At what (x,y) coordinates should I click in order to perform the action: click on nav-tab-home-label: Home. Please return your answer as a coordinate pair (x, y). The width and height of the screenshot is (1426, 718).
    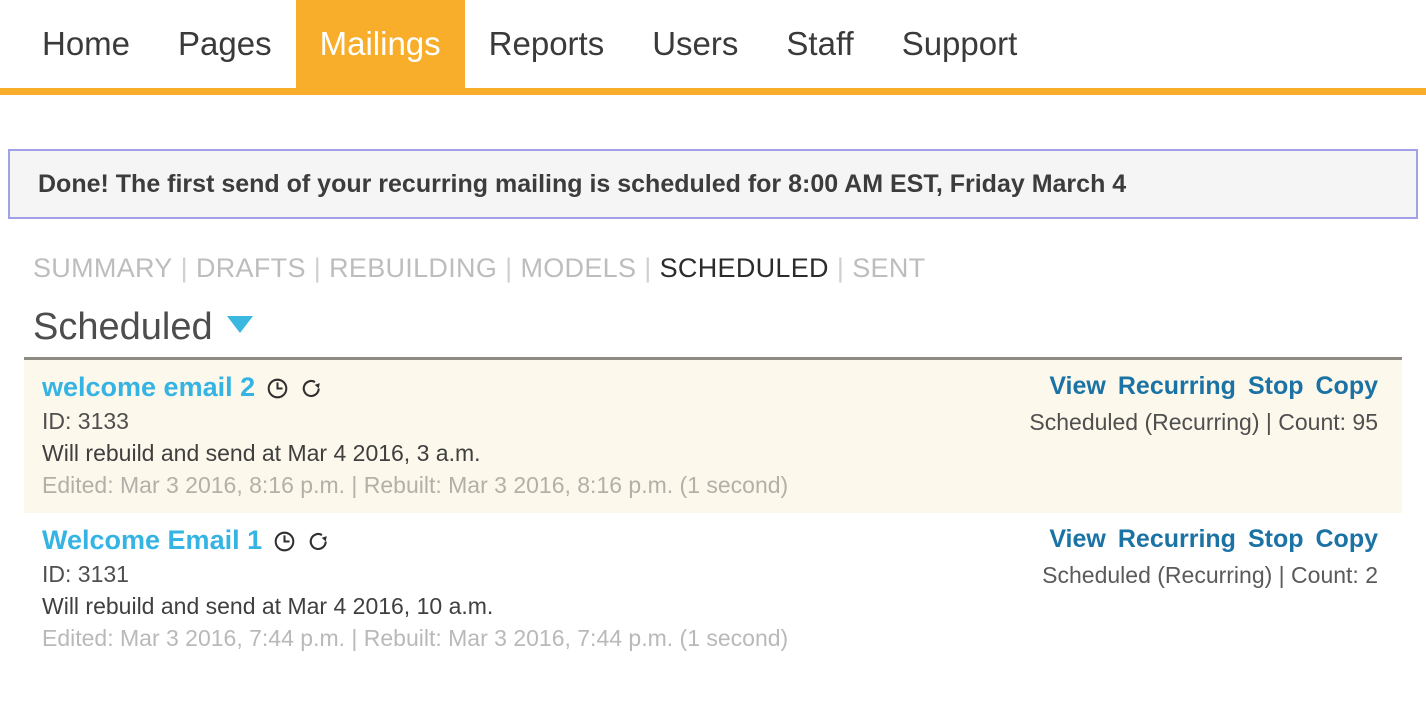
    Looking at the image, I should click on (86, 43).